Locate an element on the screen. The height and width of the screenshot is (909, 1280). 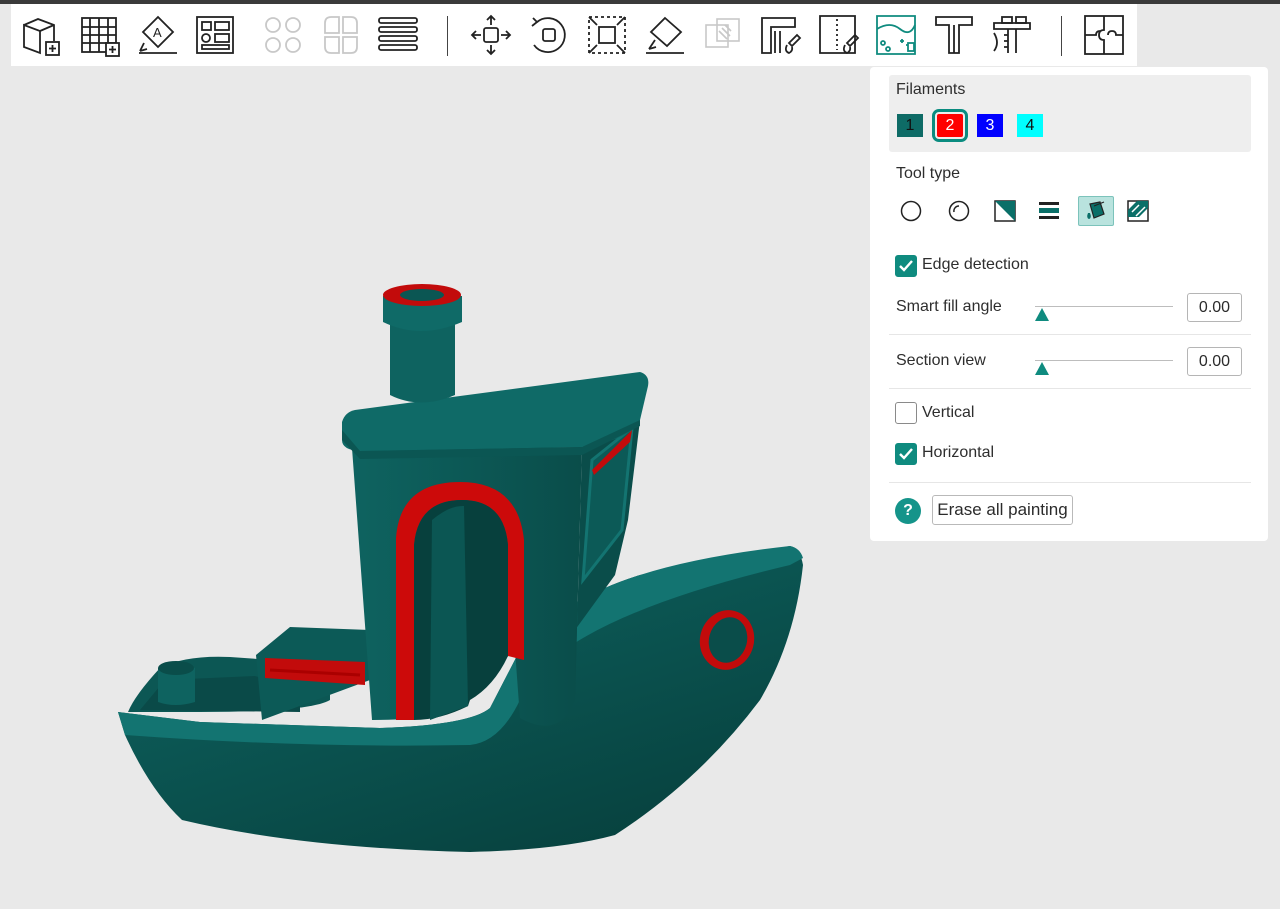
filament-number: 3 is located at coordinates (990, 125).